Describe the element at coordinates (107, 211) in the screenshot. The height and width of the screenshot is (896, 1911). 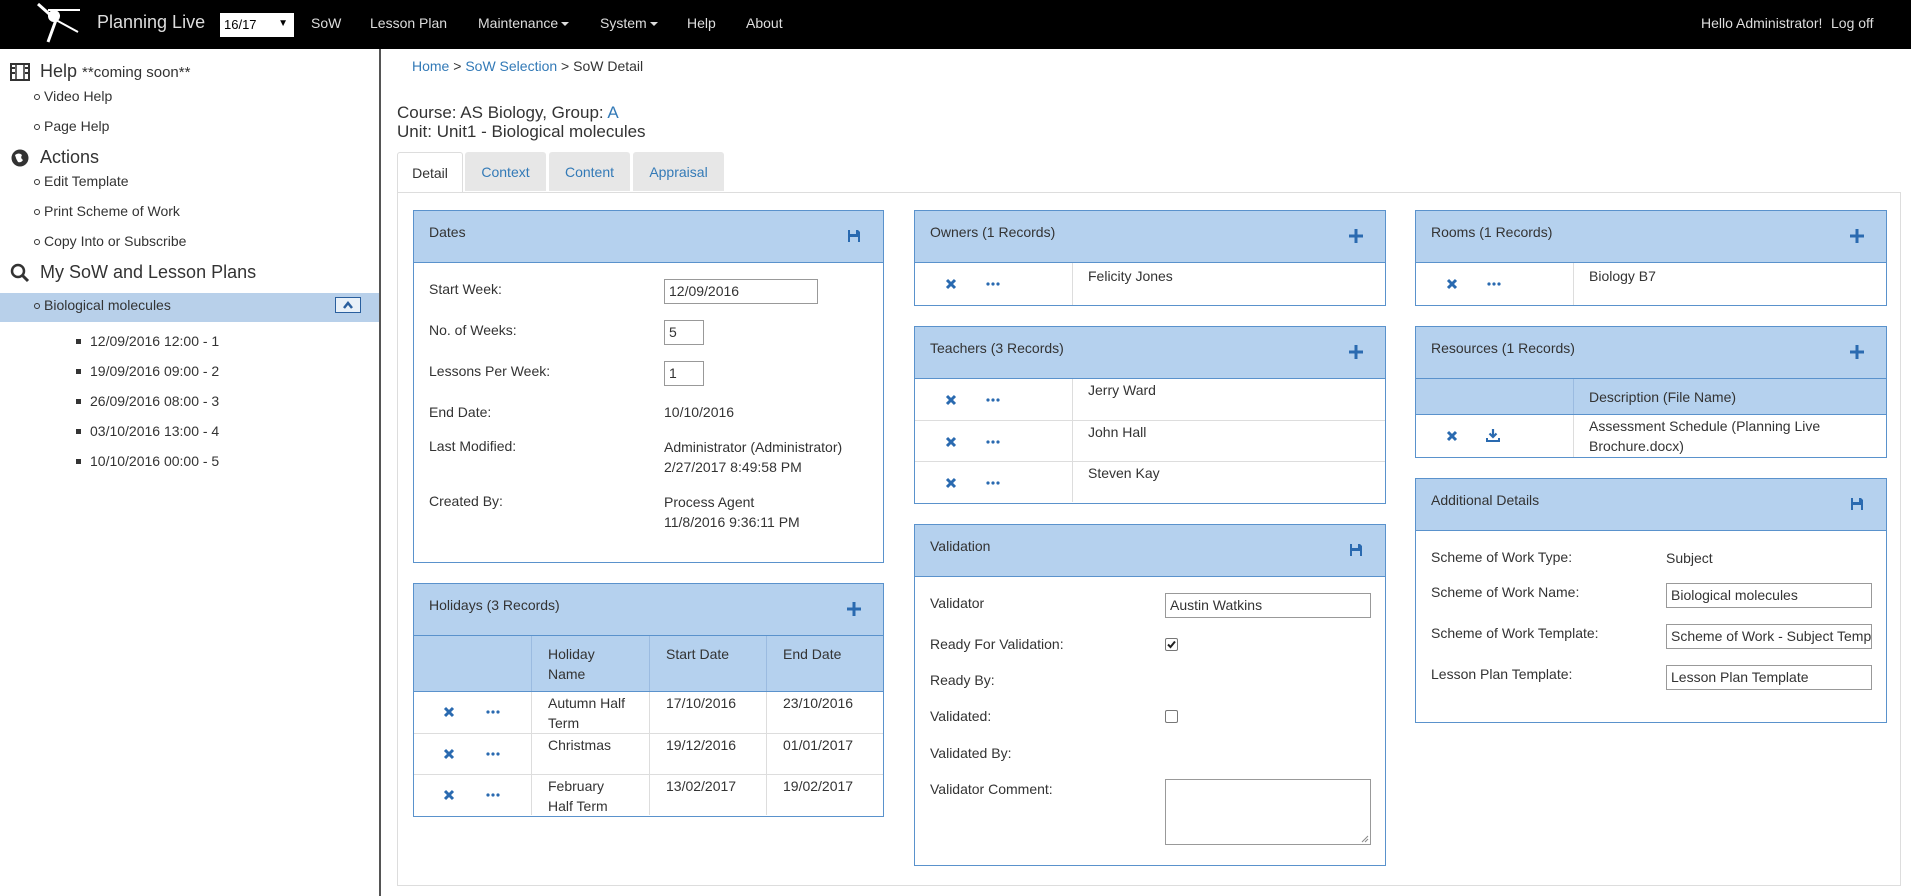
I see `sidebar-item-print-sow: Print Scheme of Work` at that location.